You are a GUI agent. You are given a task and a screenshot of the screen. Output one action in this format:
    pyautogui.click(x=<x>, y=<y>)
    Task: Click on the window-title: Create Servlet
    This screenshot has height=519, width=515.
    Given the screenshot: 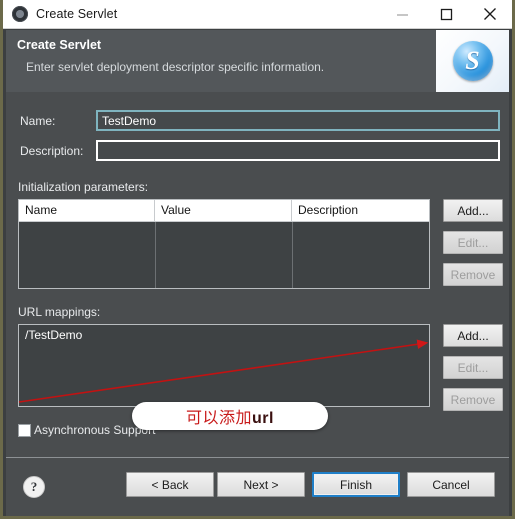 What is the action you would take?
    pyautogui.click(x=77, y=14)
    